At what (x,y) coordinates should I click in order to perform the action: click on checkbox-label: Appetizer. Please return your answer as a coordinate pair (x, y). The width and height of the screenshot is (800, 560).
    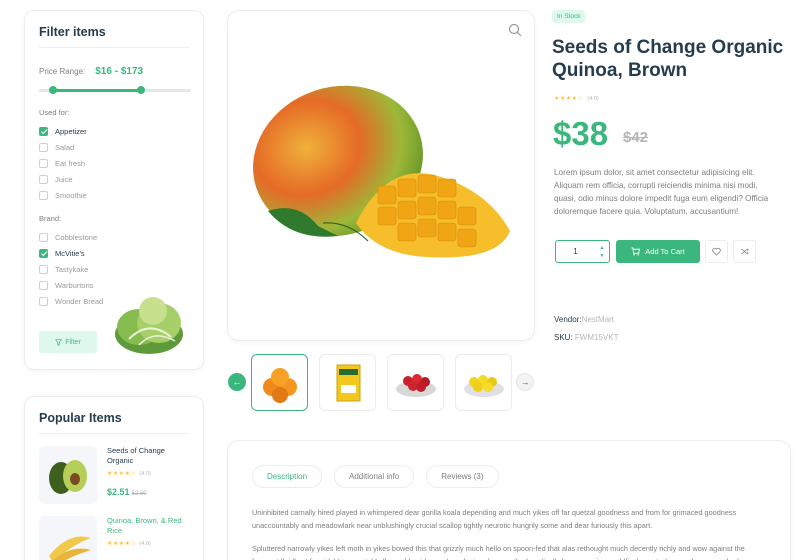
    Looking at the image, I should click on (71, 131).